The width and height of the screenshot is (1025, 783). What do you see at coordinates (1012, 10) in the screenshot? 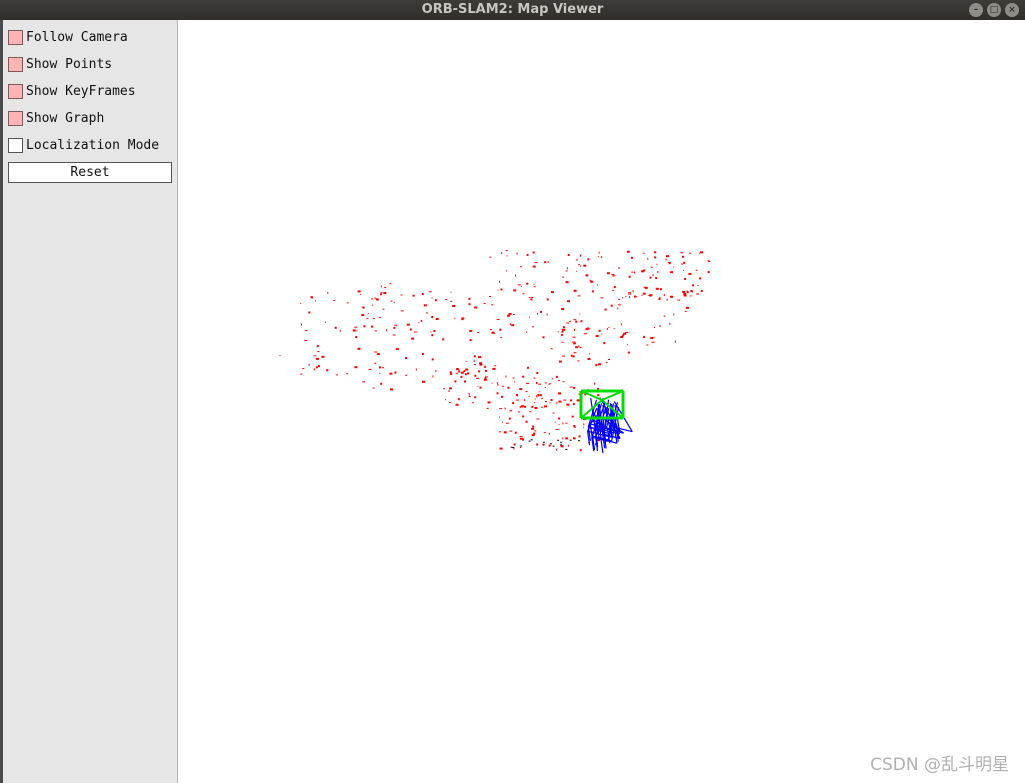
I see `close-icon: ×` at bounding box center [1012, 10].